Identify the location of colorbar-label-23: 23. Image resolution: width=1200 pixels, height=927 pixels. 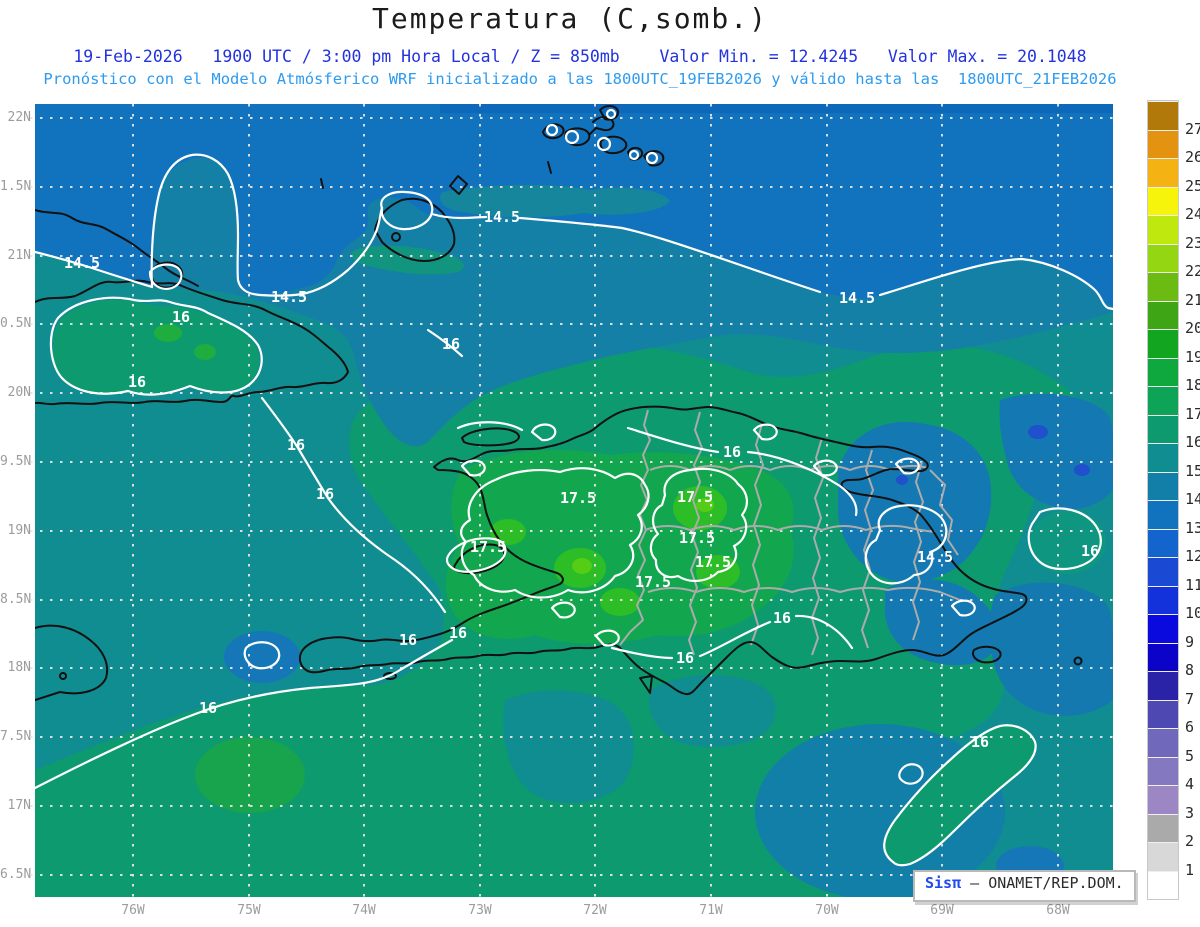
(1192, 242).